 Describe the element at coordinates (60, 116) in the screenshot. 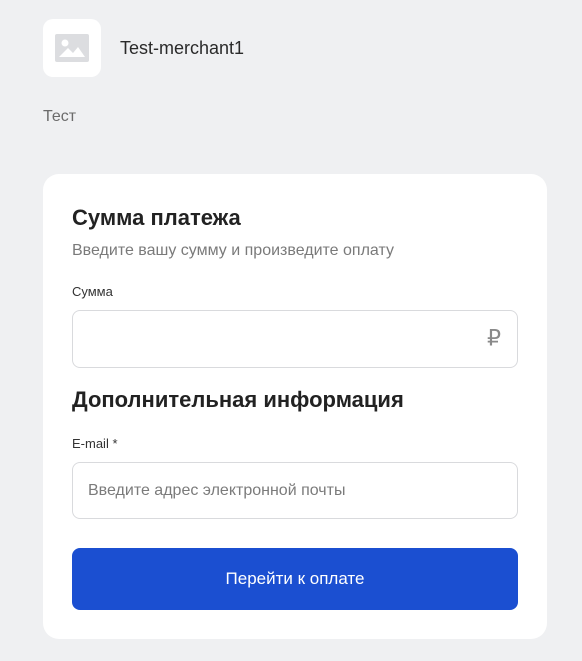

I see `merchant-description: Тест` at that location.